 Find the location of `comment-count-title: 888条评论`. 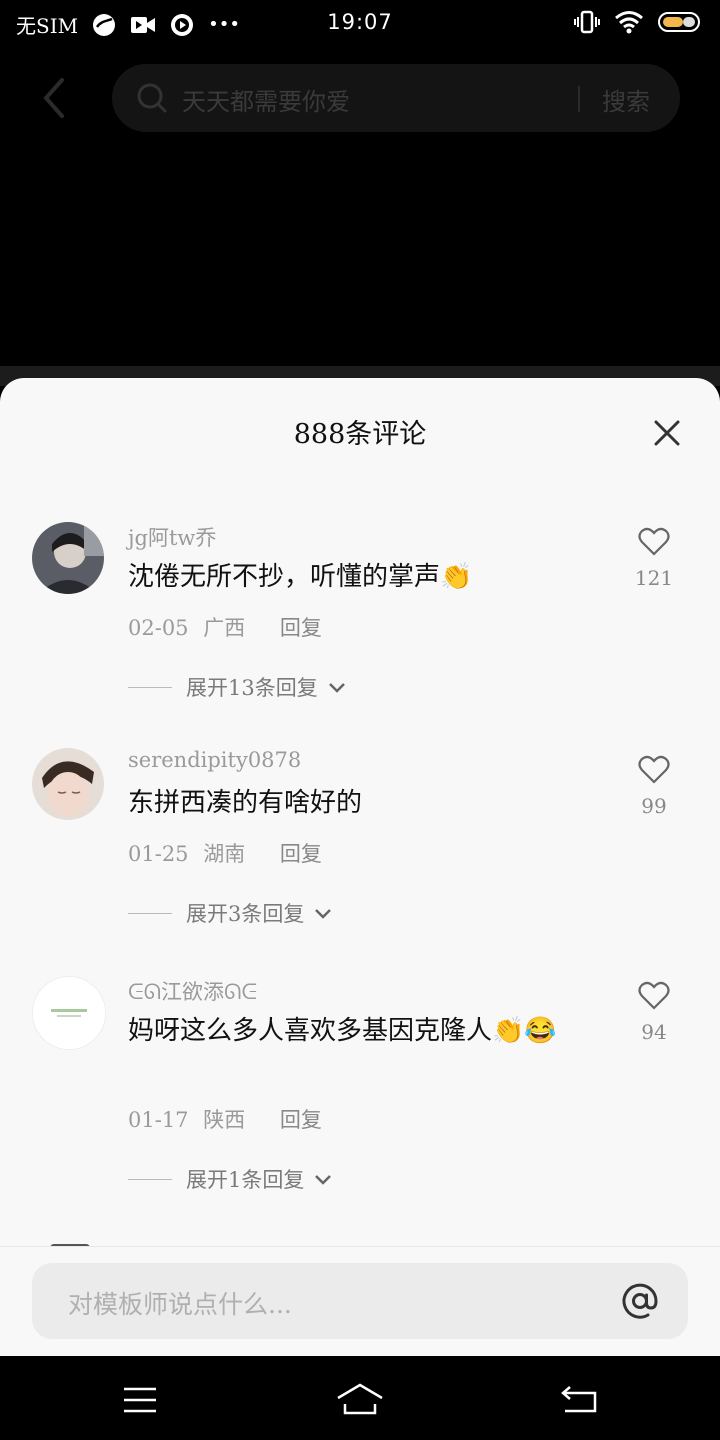

comment-count-title: 888条评论 is located at coordinates (360, 434).